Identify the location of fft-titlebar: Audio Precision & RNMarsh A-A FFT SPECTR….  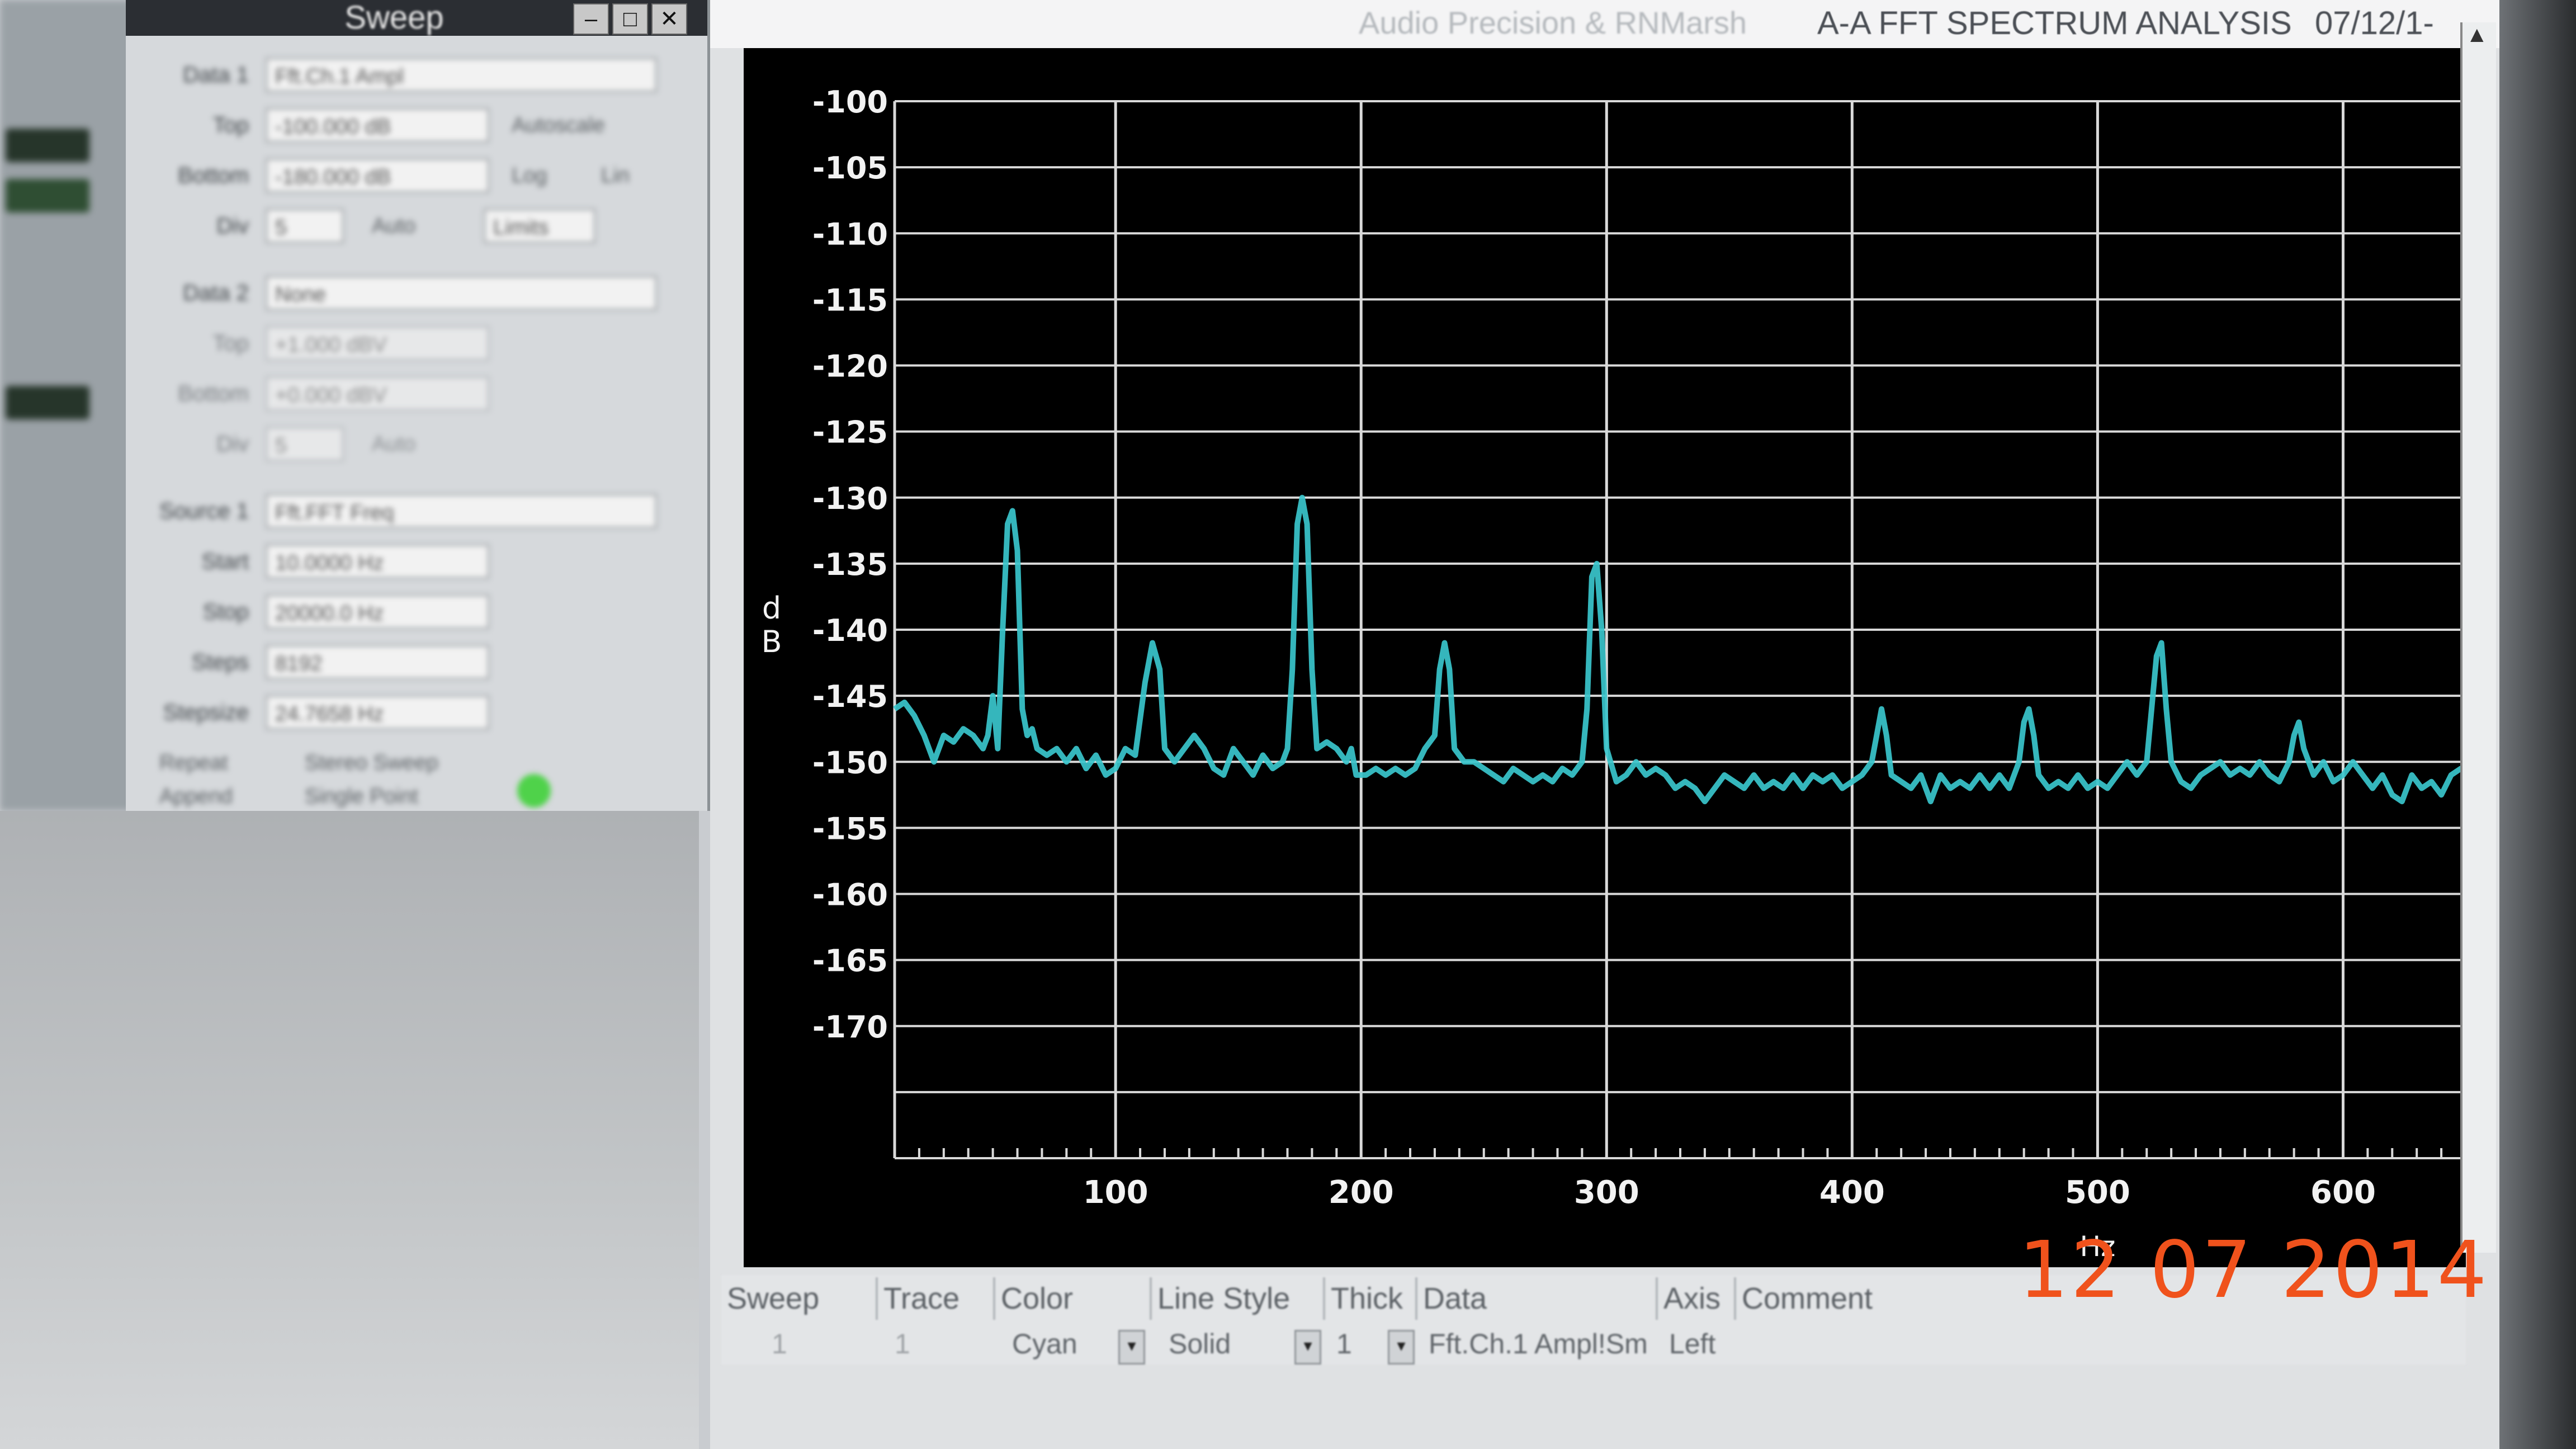
(1604, 24).